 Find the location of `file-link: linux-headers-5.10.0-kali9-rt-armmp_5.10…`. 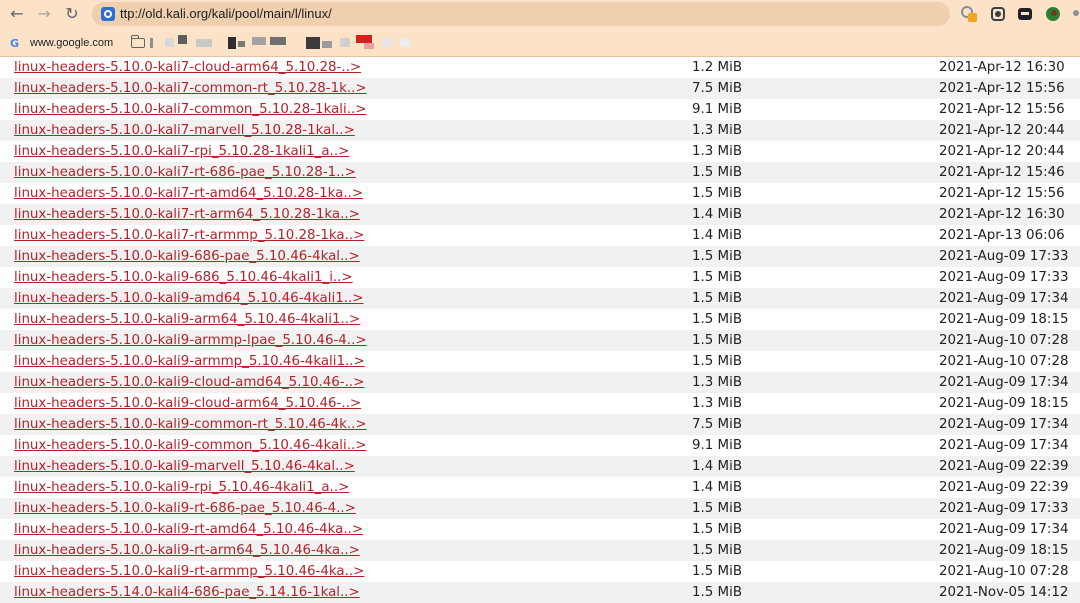

file-link: linux-headers-5.10.0-kali9-rt-armmp_5.10… is located at coordinates (189, 571).